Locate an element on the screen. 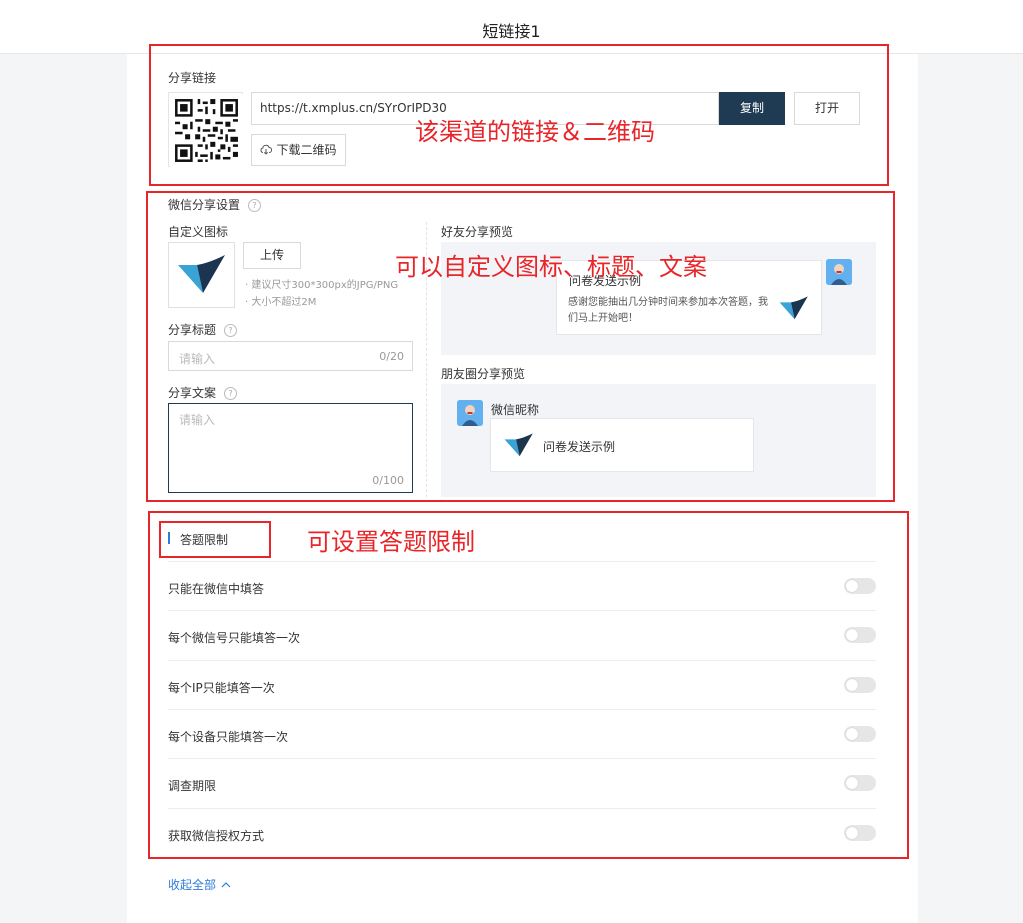 Image resolution: width=1023 pixels, height=923 pixels. collapse-all-label: 收起全部 is located at coordinates (192, 885).